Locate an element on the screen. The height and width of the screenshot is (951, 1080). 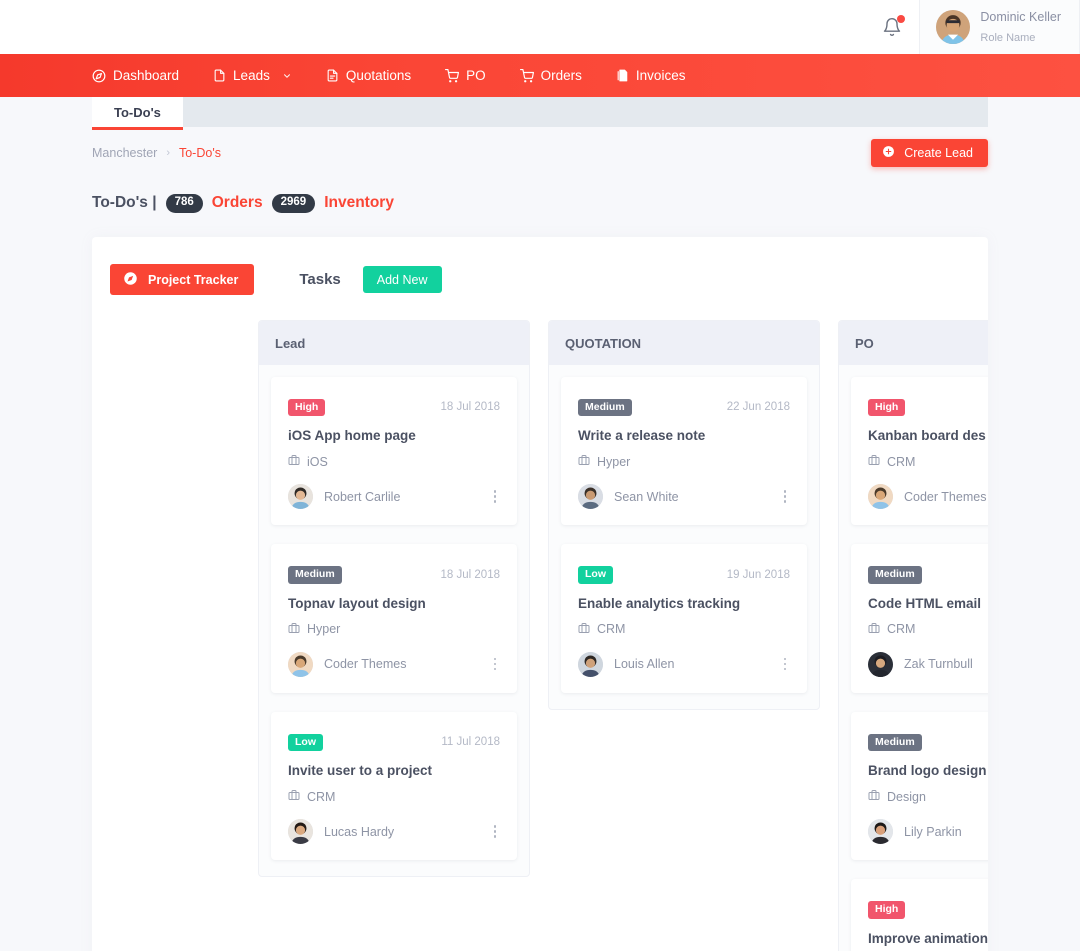
task-assignee-name: Lily Parkin is located at coordinates (933, 831).